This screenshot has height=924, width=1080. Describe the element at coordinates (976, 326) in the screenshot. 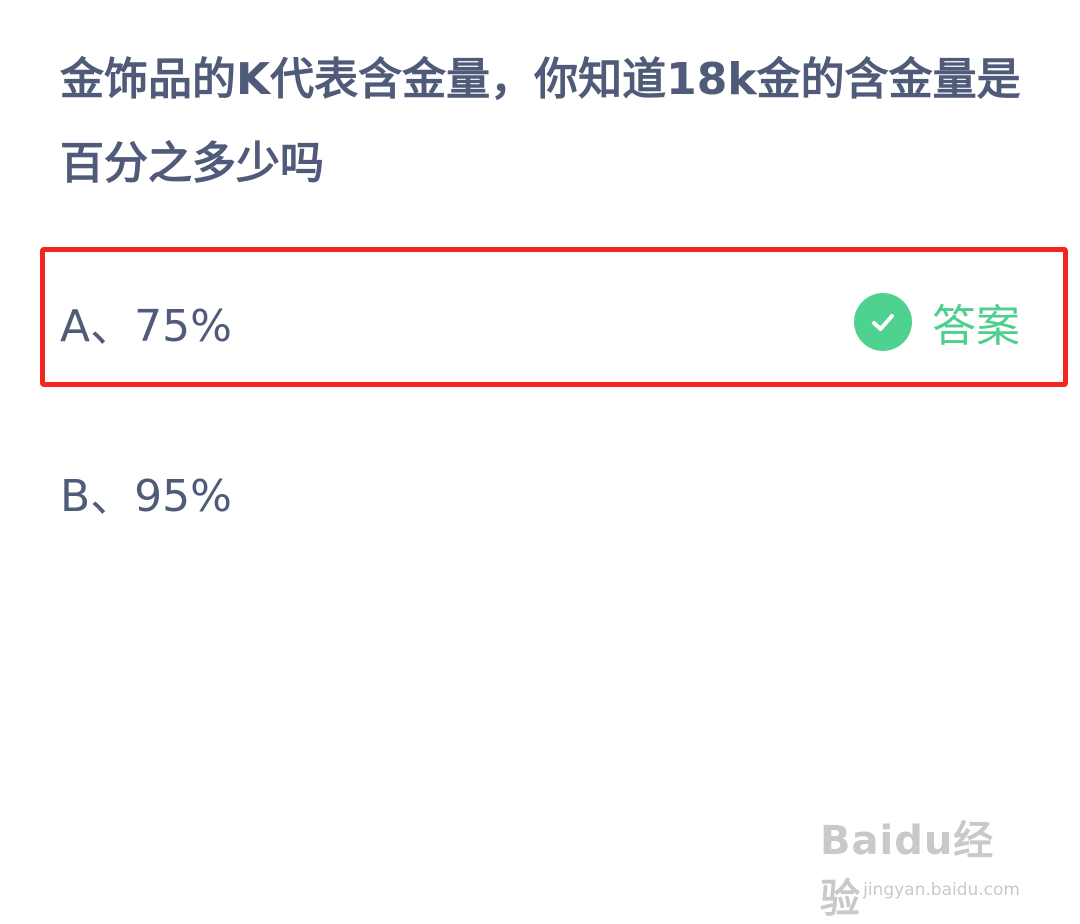

I see `answer-tag-label: 答案` at that location.